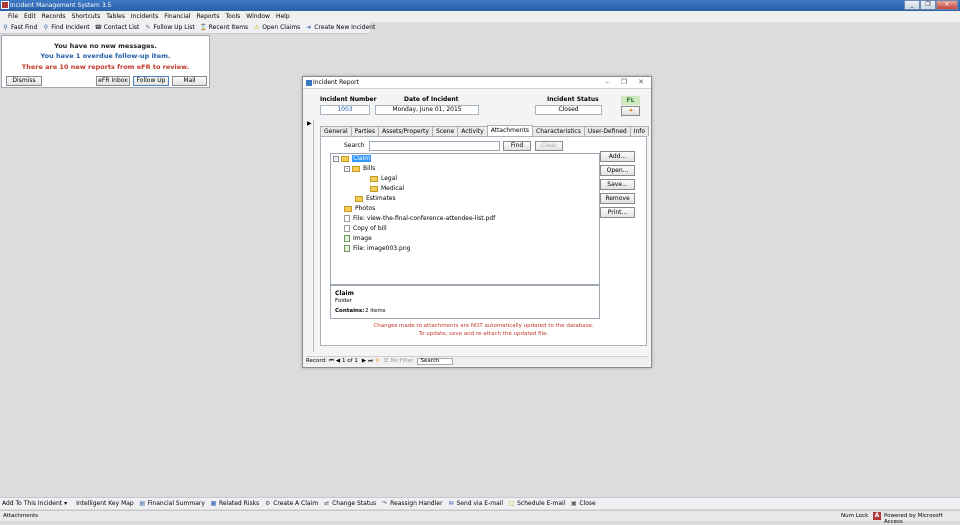 Image resolution: width=960 pixels, height=525 pixels. What do you see at coordinates (13, 16) in the screenshot?
I see `menu-file: File` at bounding box center [13, 16].